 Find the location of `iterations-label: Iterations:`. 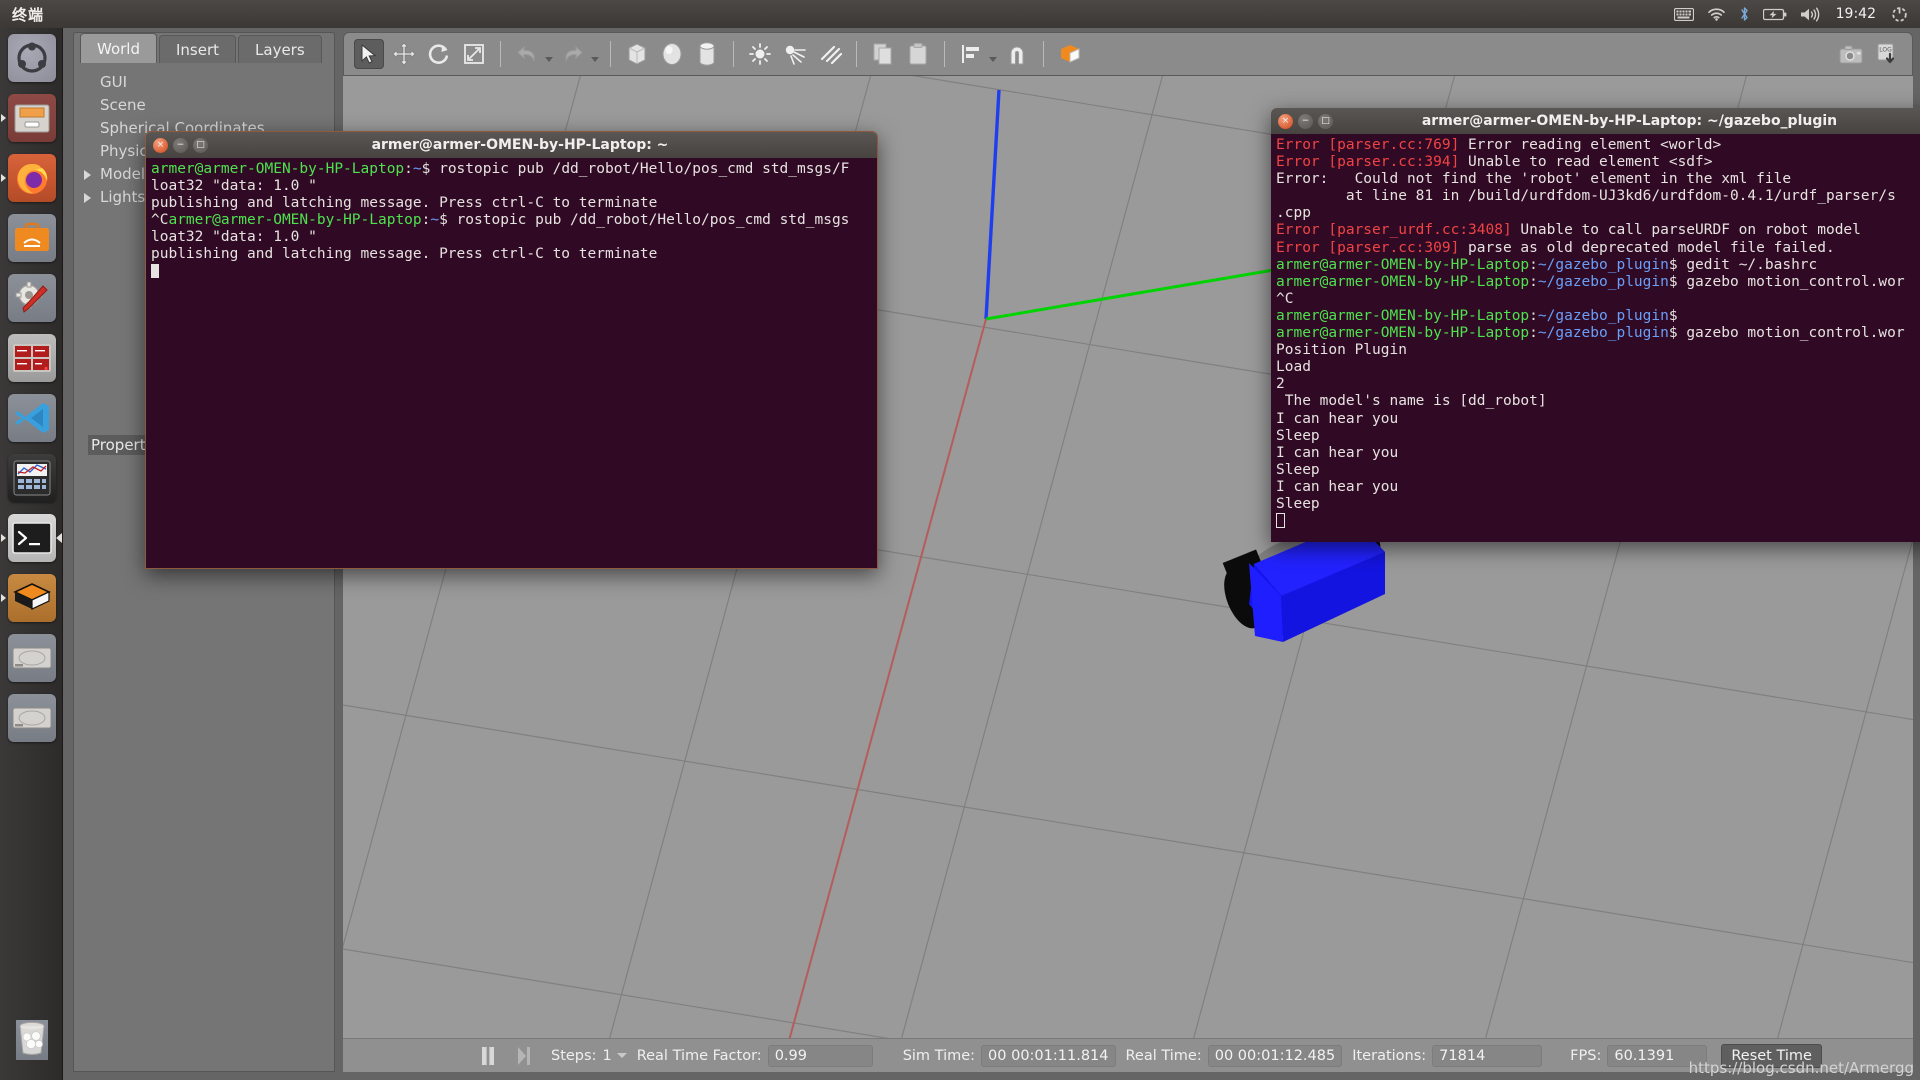

iterations-label: Iterations: is located at coordinates (1389, 1055).